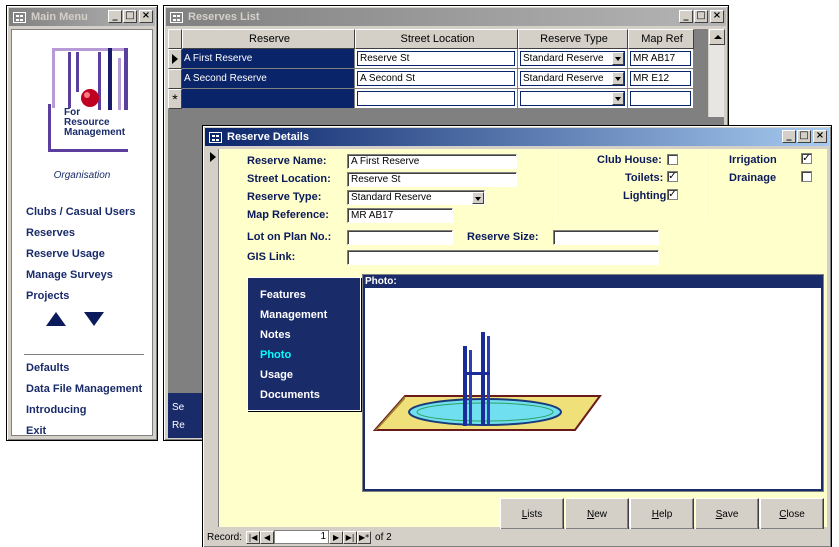 Image resolution: width=839 pixels, height=547 pixels. I want to click on gis-link-field, so click(503, 257).